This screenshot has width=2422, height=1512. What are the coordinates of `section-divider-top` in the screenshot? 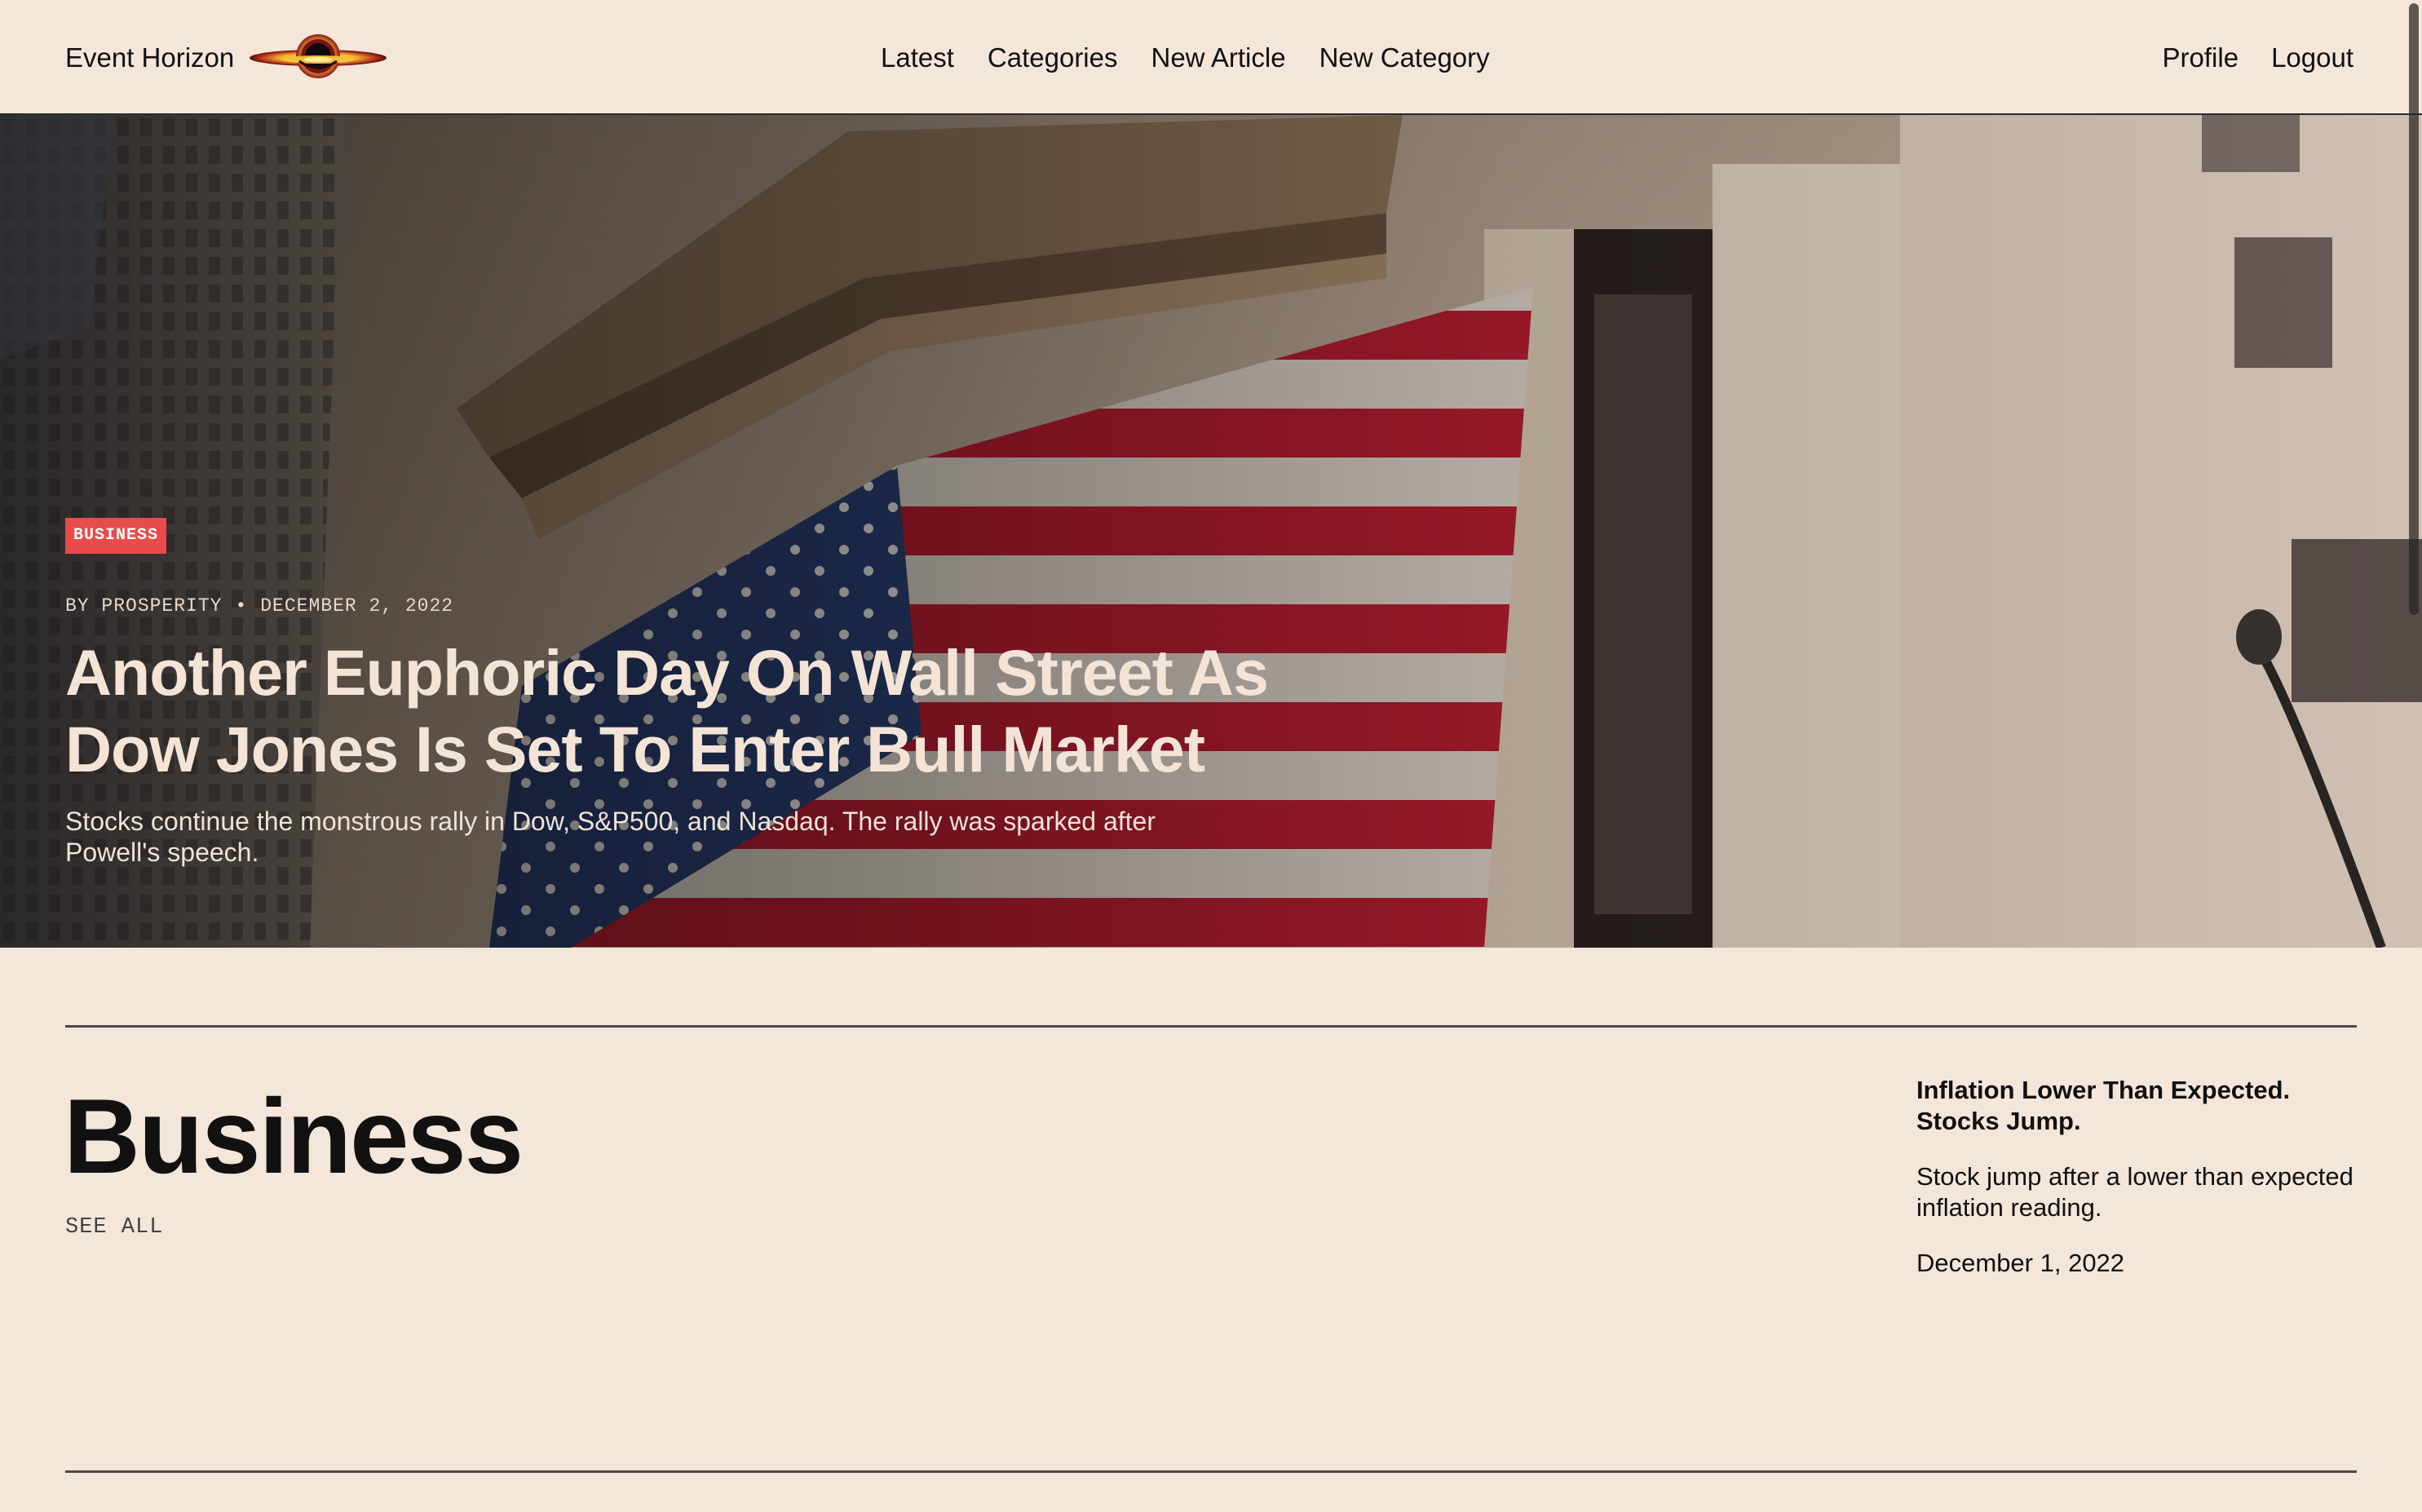 It's located at (1211, 1026).